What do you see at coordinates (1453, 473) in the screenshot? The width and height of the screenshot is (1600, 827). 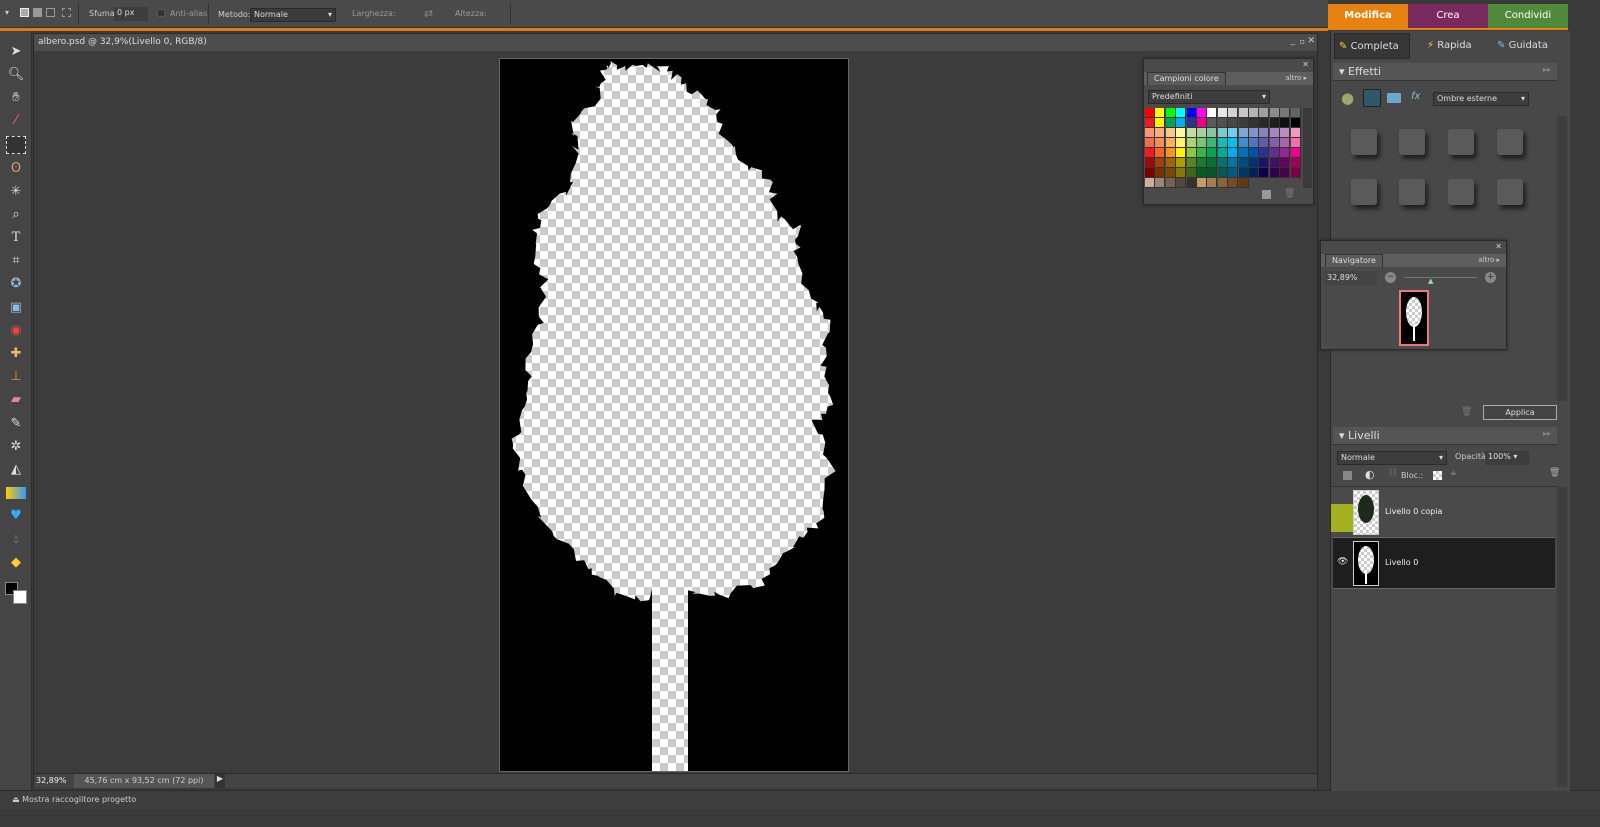 I see `lock-icon: 🔒︎` at bounding box center [1453, 473].